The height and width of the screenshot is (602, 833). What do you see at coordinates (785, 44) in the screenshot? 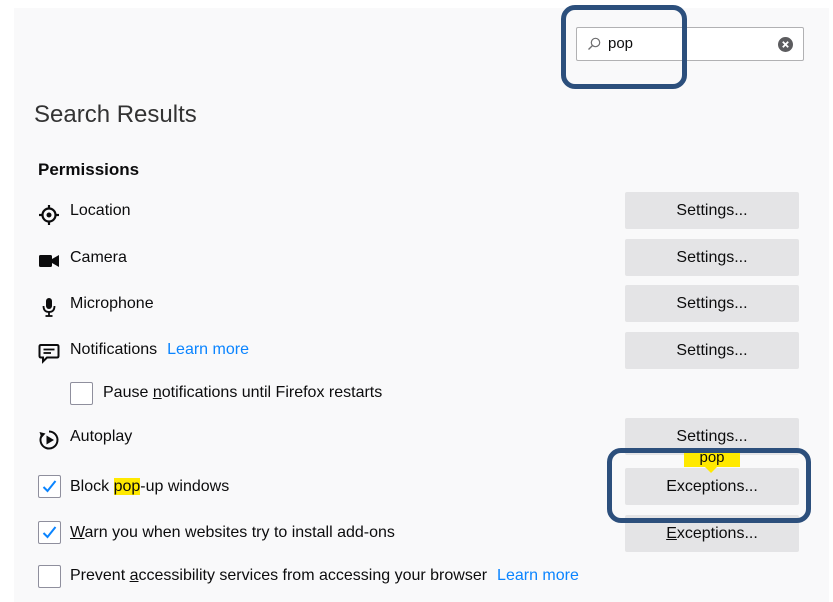
I see `clear-search-icon` at bounding box center [785, 44].